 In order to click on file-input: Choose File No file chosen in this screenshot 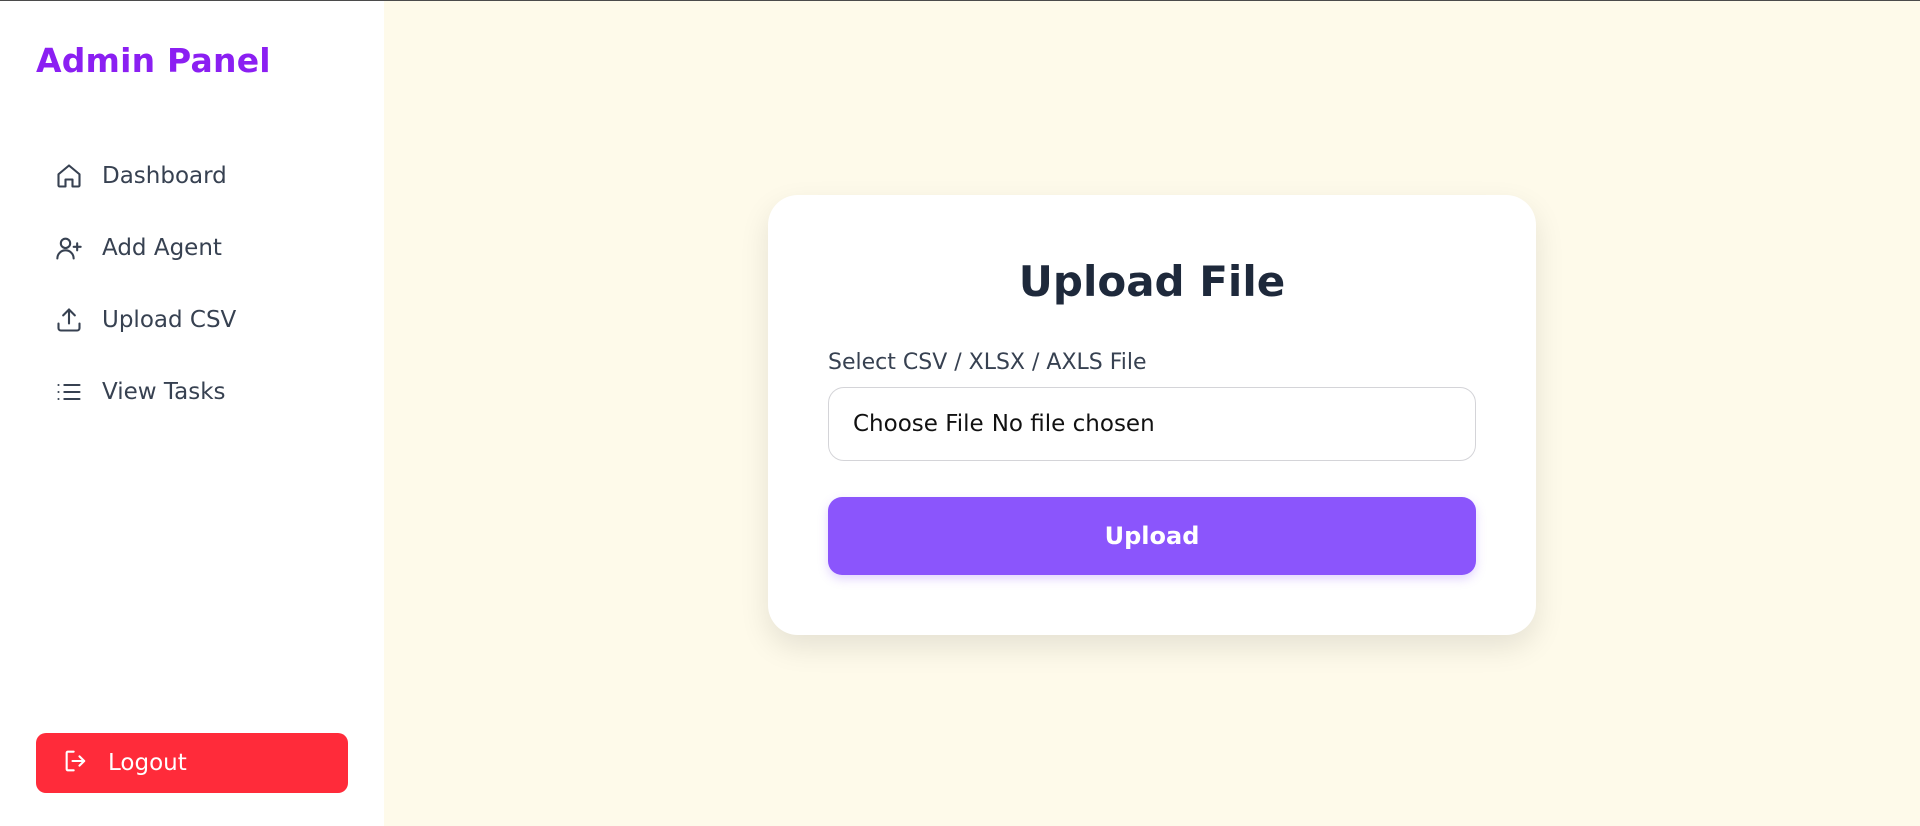, I will do `click(1152, 424)`.